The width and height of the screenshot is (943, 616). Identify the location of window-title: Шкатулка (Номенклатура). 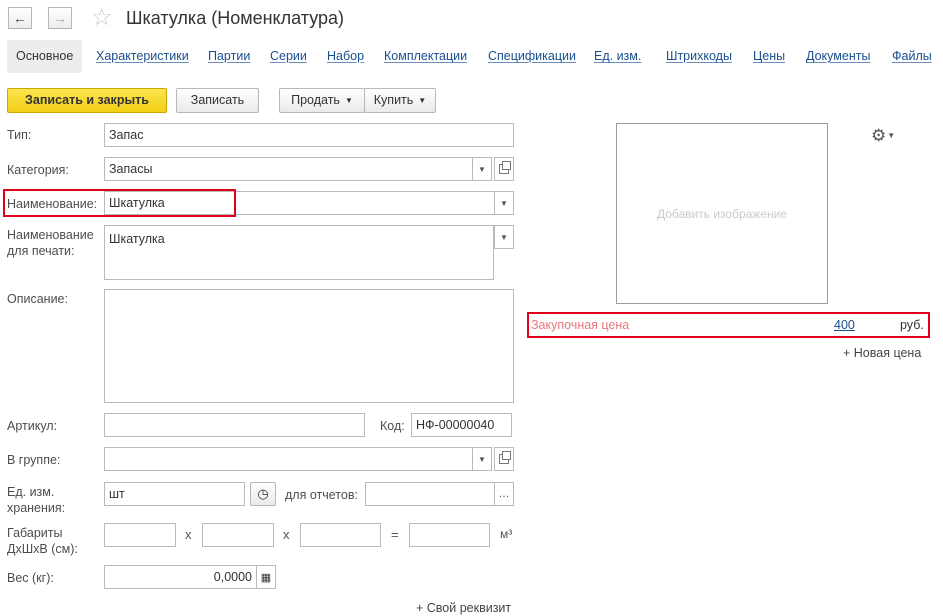
(235, 18).